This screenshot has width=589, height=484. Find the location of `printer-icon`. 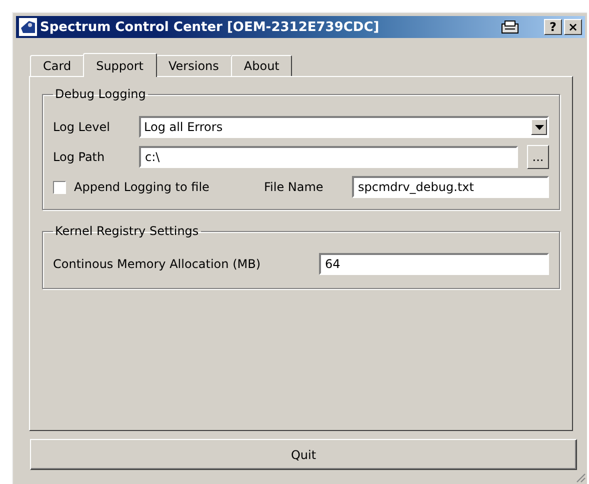

printer-icon is located at coordinates (510, 27).